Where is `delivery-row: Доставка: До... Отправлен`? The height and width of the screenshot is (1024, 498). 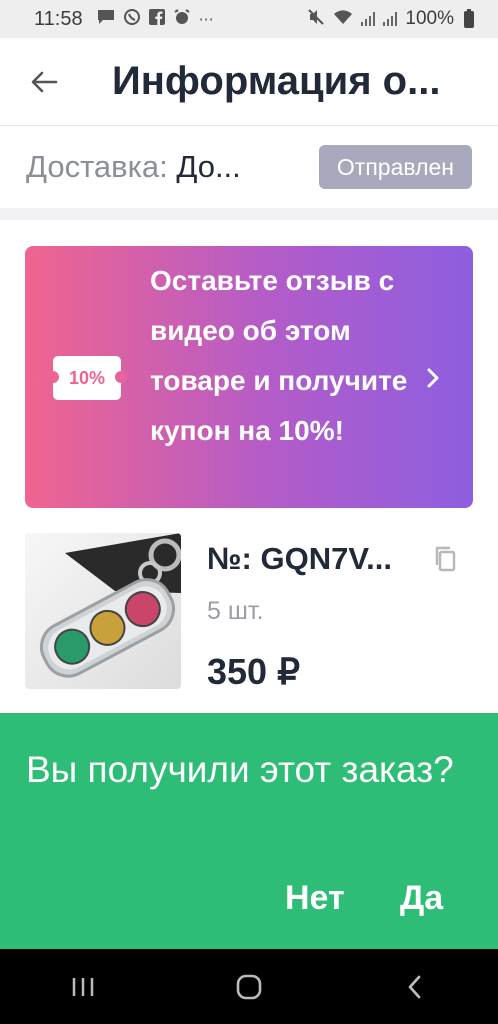 delivery-row: Доставка: До... Отправлен is located at coordinates (249, 167).